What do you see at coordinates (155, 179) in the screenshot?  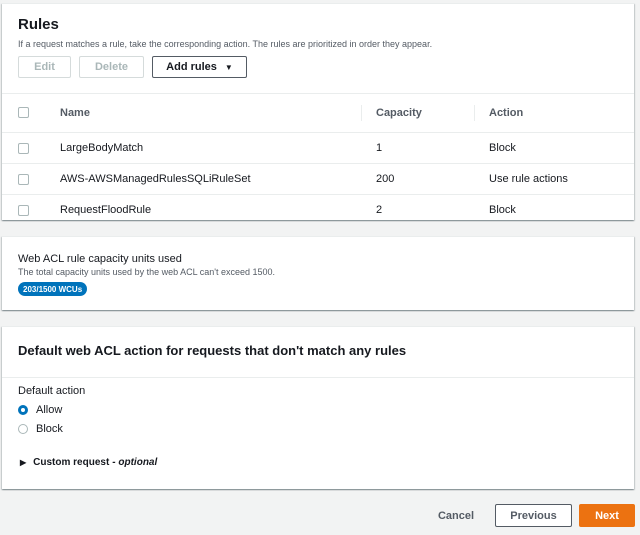 I see `rule-name: AWS-AWSManagedRulesSQLiRuleSet` at bounding box center [155, 179].